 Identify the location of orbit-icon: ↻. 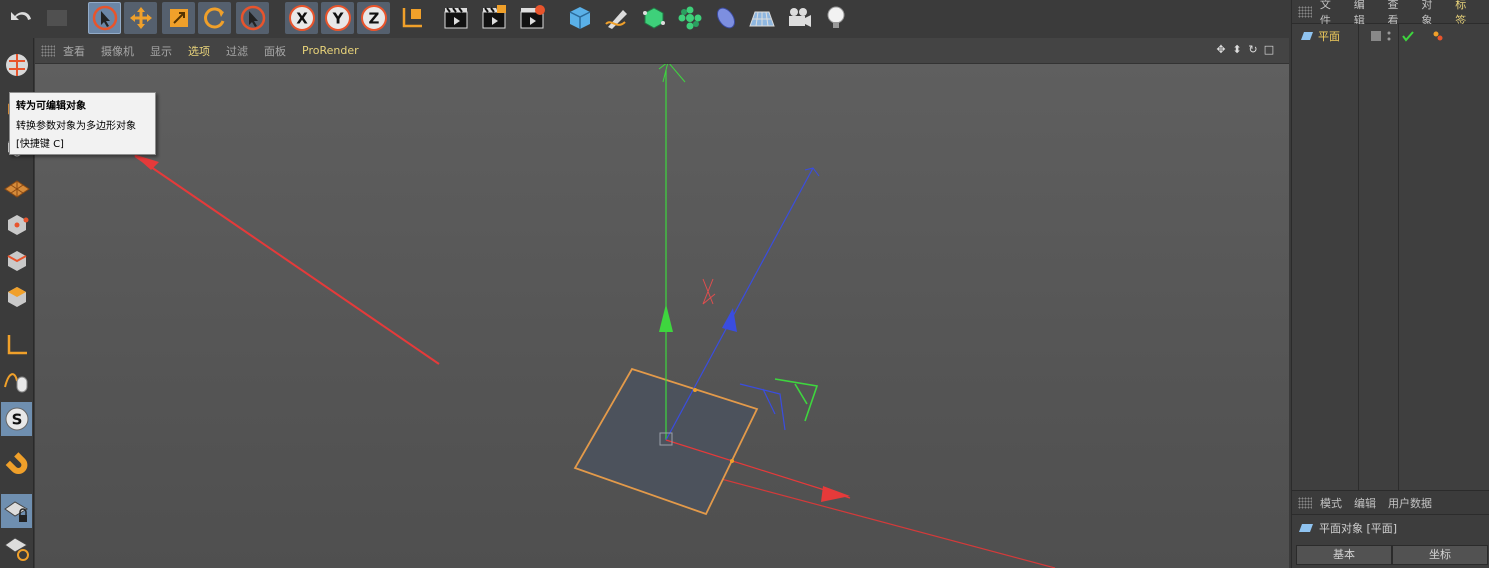
(1253, 50).